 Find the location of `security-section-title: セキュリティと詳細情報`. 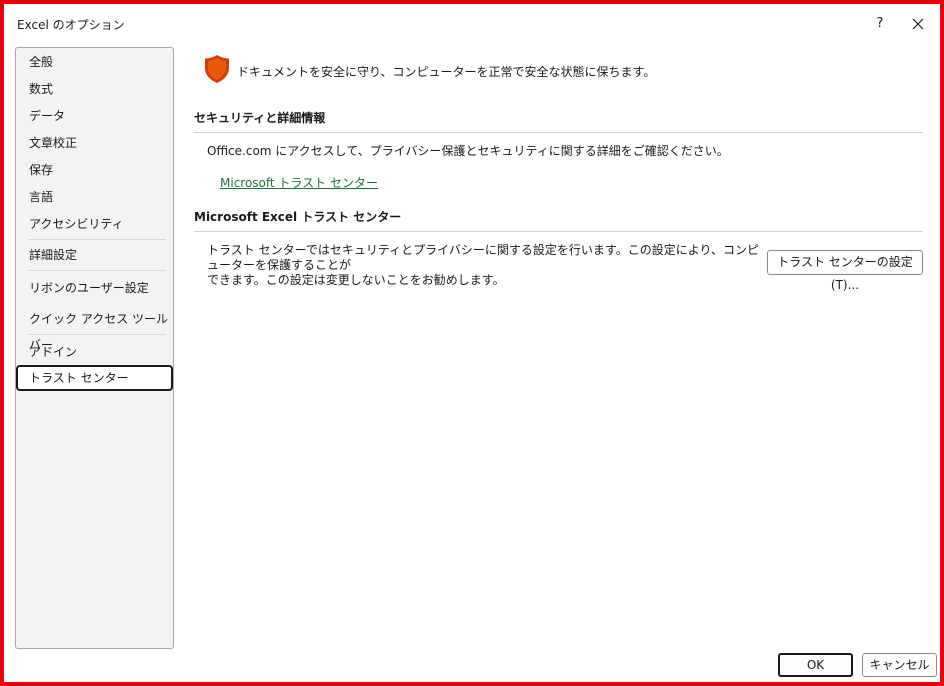

security-section-title: セキュリティと詳細情報 is located at coordinates (260, 118).